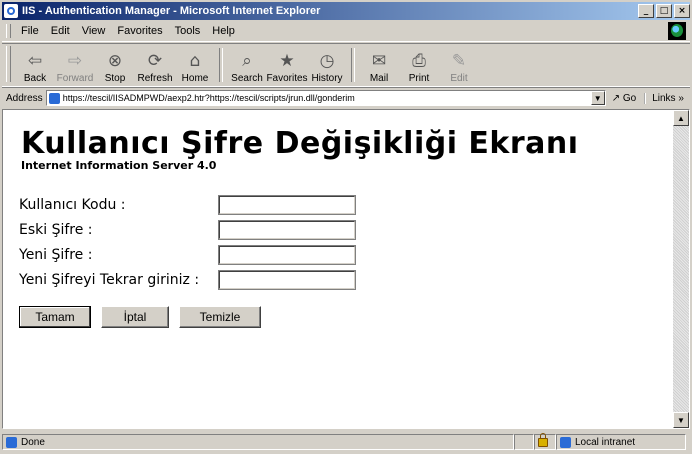 This screenshot has width=692, height=454. What do you see at coordinates (8, 31) in the screenshot?
I see `menu-grip` at bounding box center [8, 31].